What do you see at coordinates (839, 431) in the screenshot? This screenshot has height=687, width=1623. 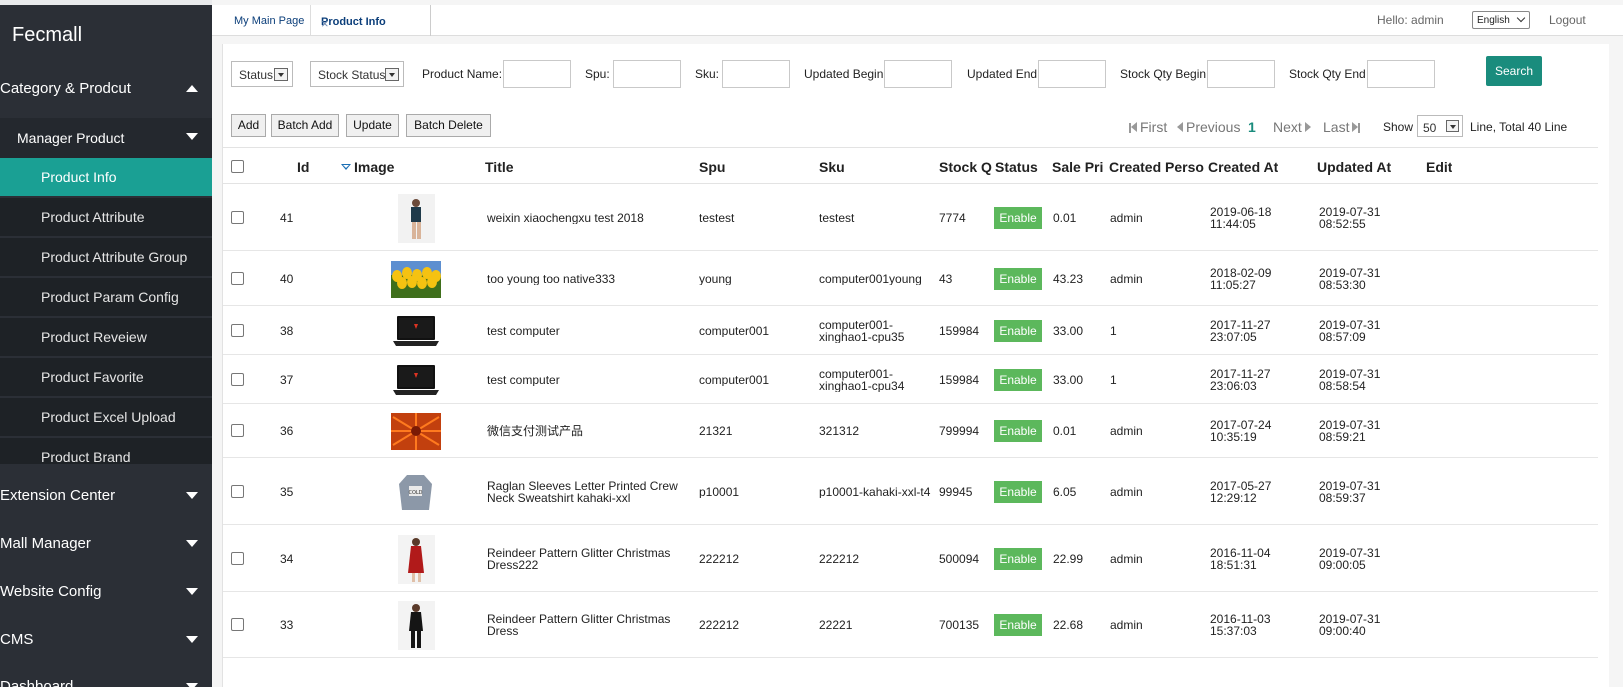 I see `cell-sku-line: 321312` at bounding box center [839, 431].